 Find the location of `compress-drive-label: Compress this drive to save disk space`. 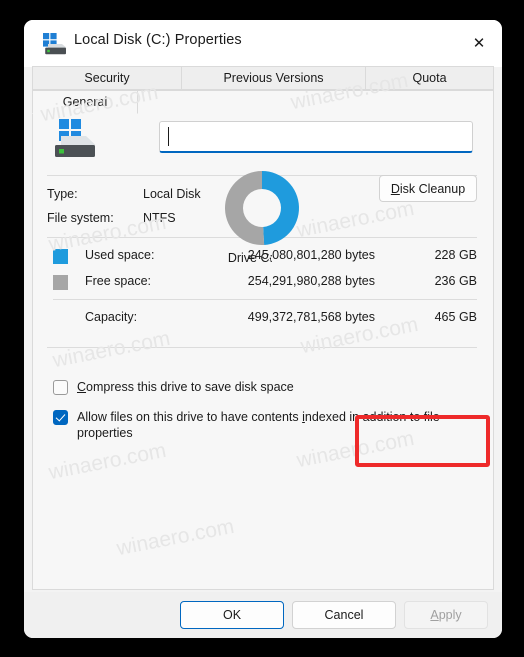

compress-drive-label: Compress this drive to save disk space is located at coordinates (185, 387).